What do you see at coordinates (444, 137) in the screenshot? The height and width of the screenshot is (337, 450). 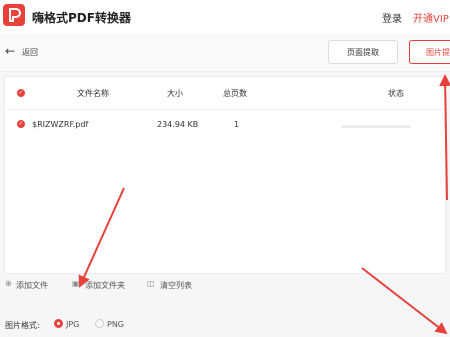 I see `arrow-to-image-tab` at bounding box center [444, 137].